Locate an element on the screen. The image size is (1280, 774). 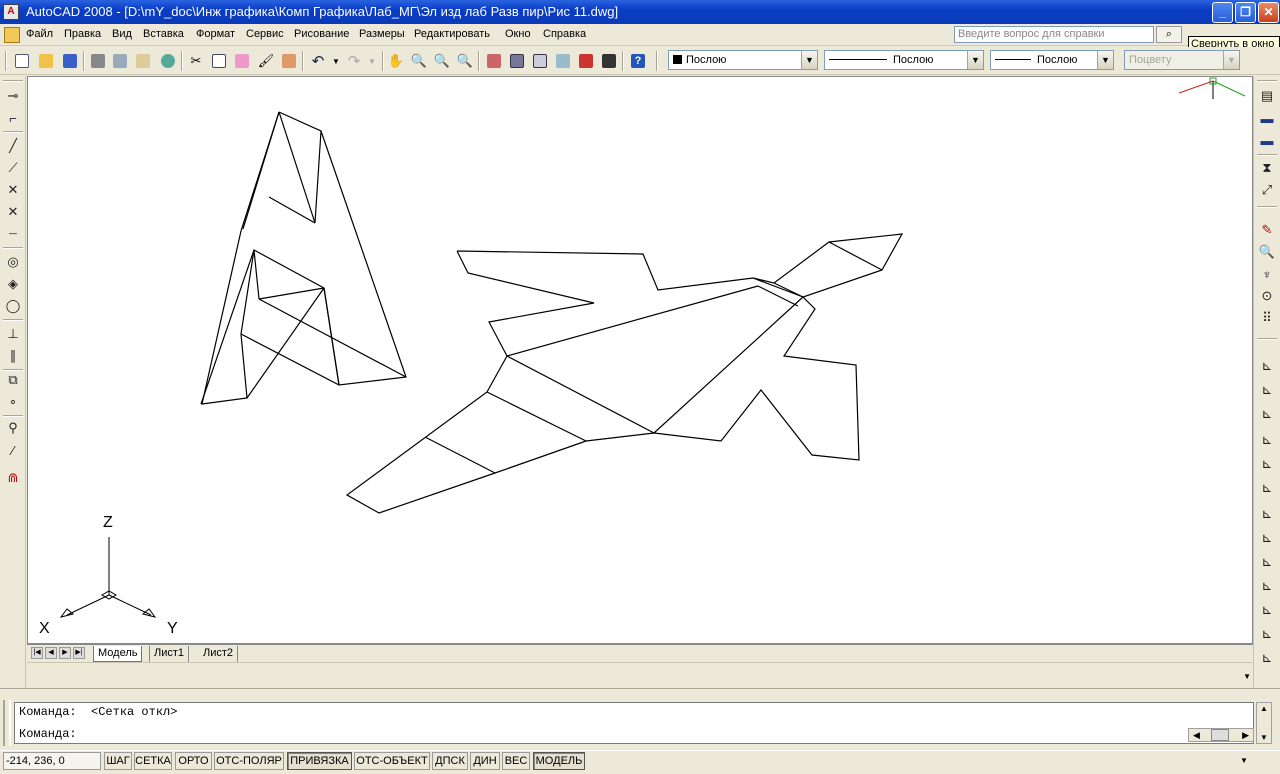
copy-icon is located at coordinates (219, 61).